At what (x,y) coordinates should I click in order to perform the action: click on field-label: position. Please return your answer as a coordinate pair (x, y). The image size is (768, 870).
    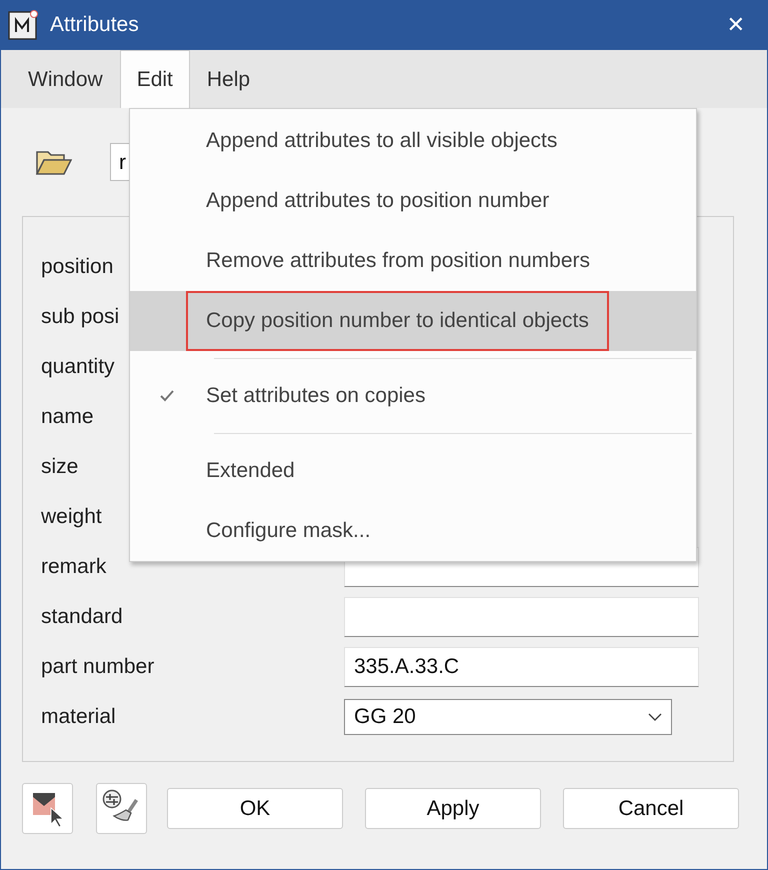
    Looking at the image, I should click on (77, 267).